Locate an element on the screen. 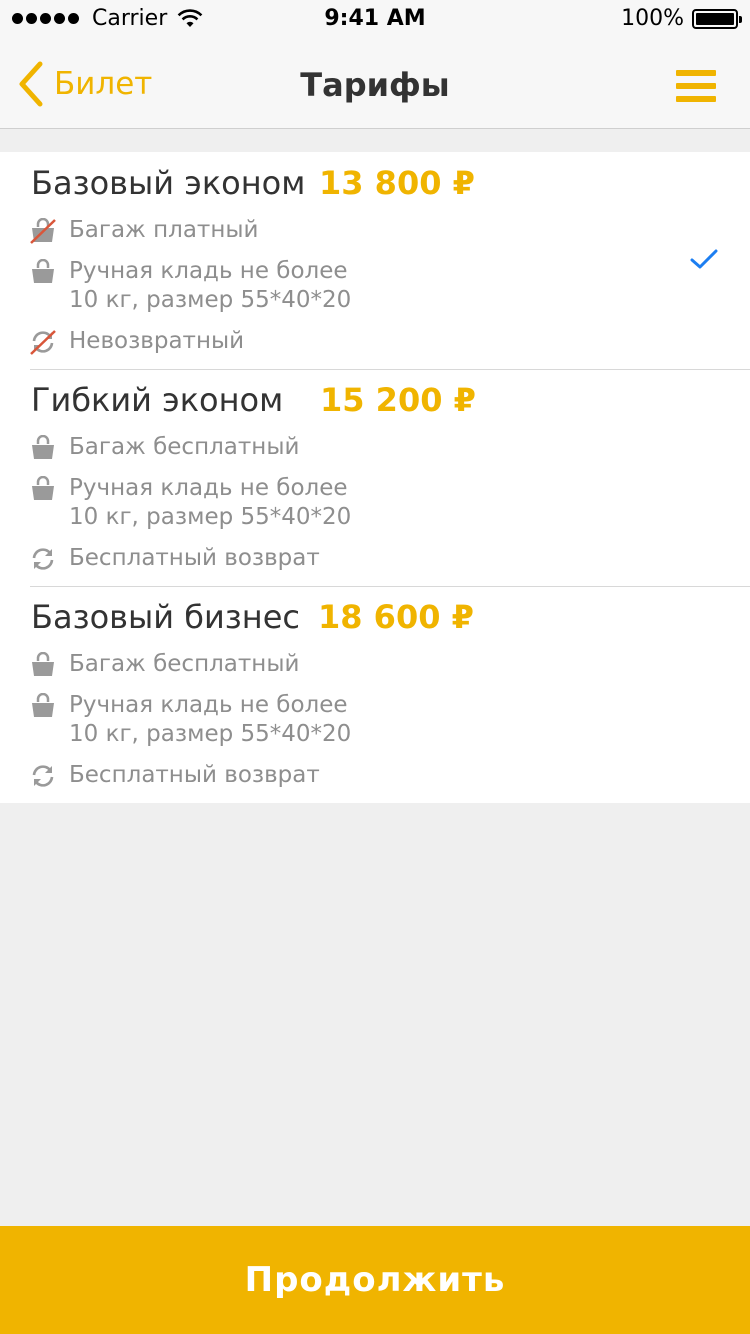 The width and height of the screenshot is (750, 1334). feature-refund: Невозвратный is located at coordinates (137, 341).